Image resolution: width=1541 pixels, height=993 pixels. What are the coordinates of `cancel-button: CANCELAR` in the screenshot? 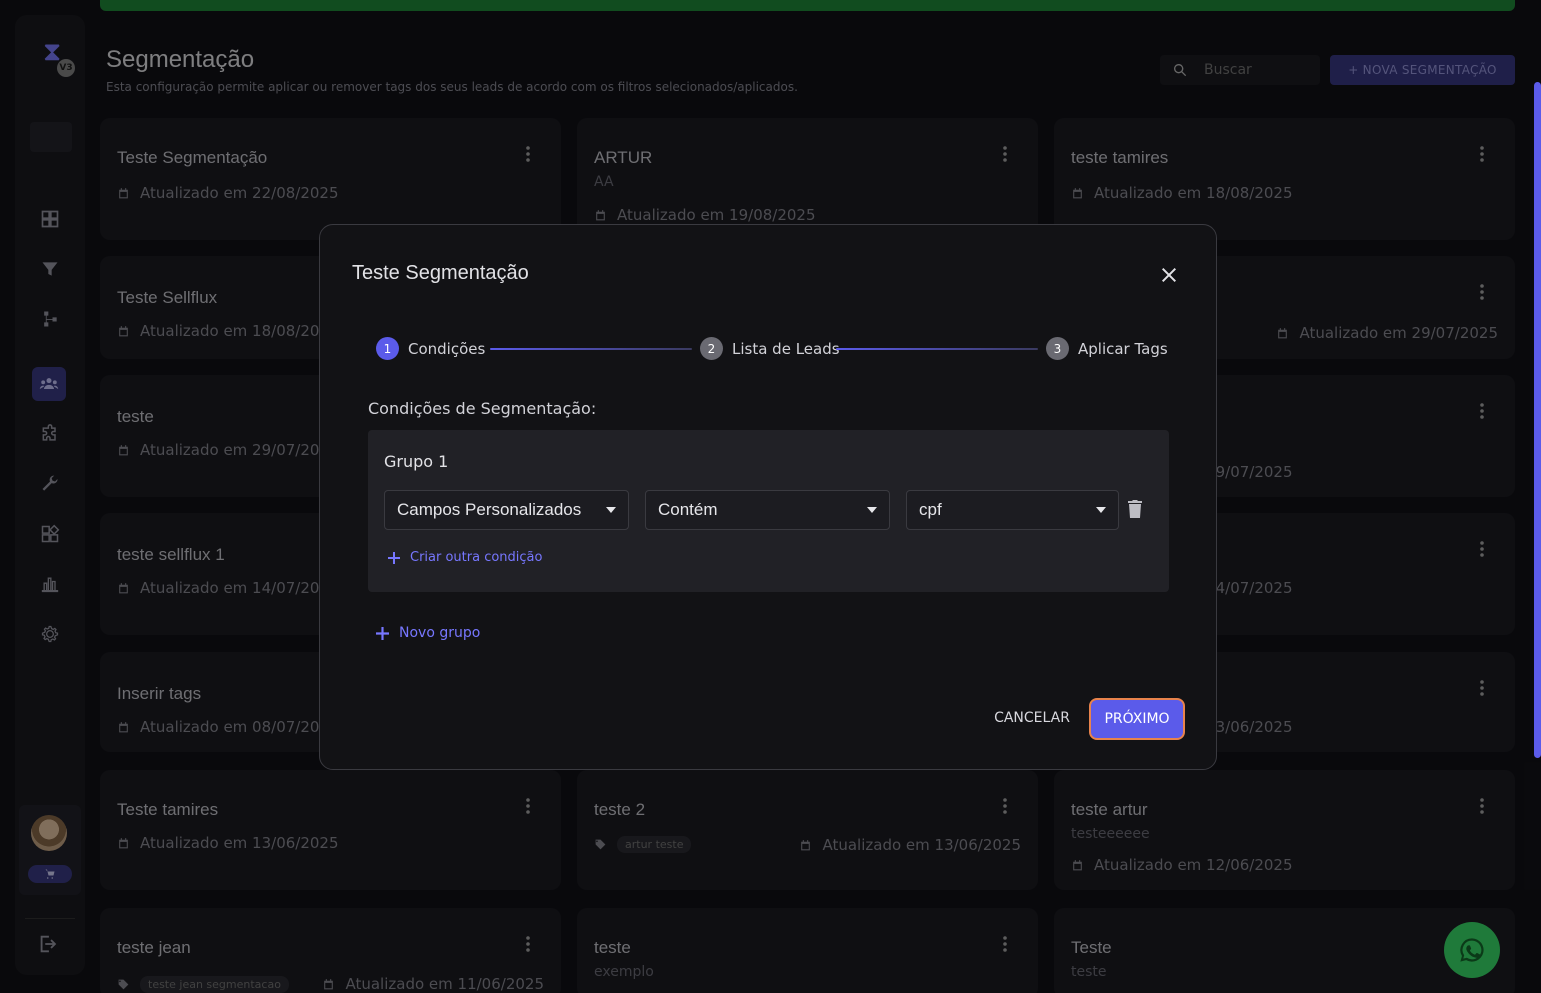 It's located at (1032, 718).